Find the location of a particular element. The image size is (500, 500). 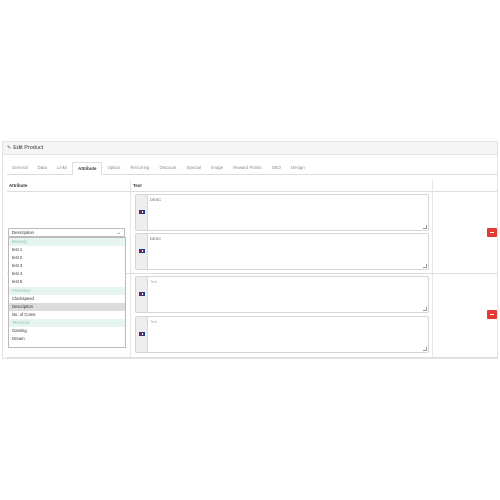

tab-recurring: Recurring is located at coordinates (139, 168).